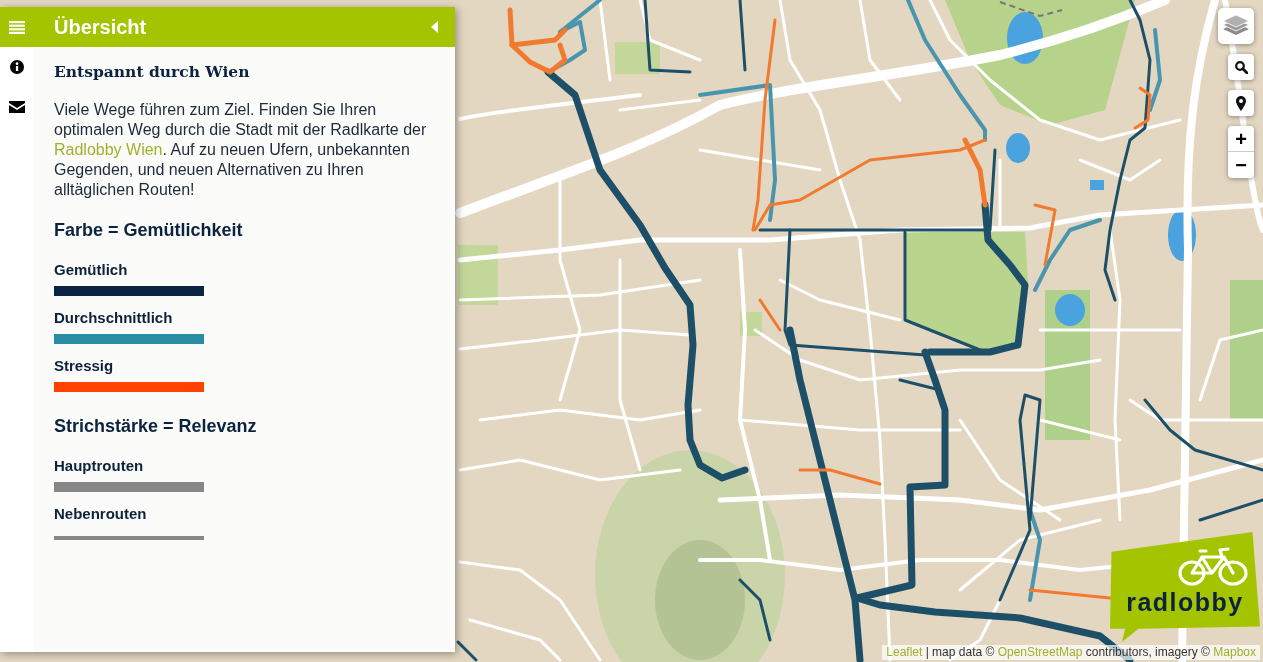 This screenshot has width=1263, height=662. Describe the element at coordinates (637, 58) in the screenshot. I see `park-area` at that location.